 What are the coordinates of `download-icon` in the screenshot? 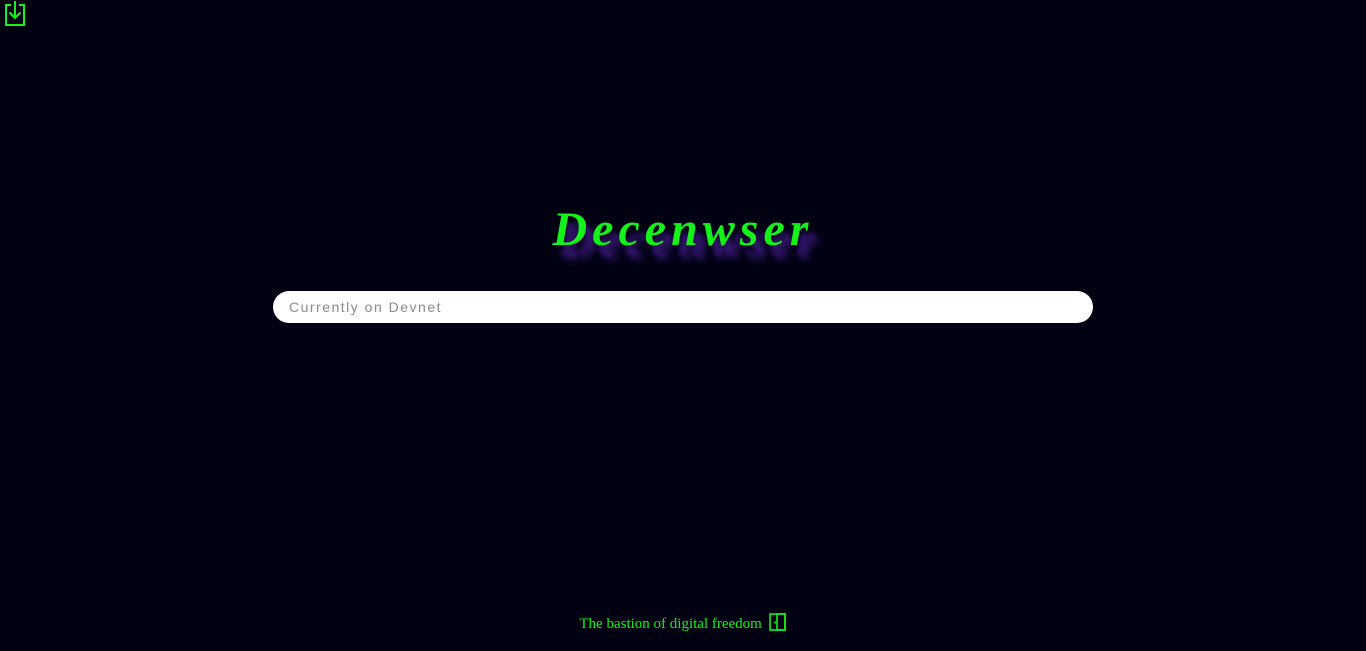 It's located at (15, 13).